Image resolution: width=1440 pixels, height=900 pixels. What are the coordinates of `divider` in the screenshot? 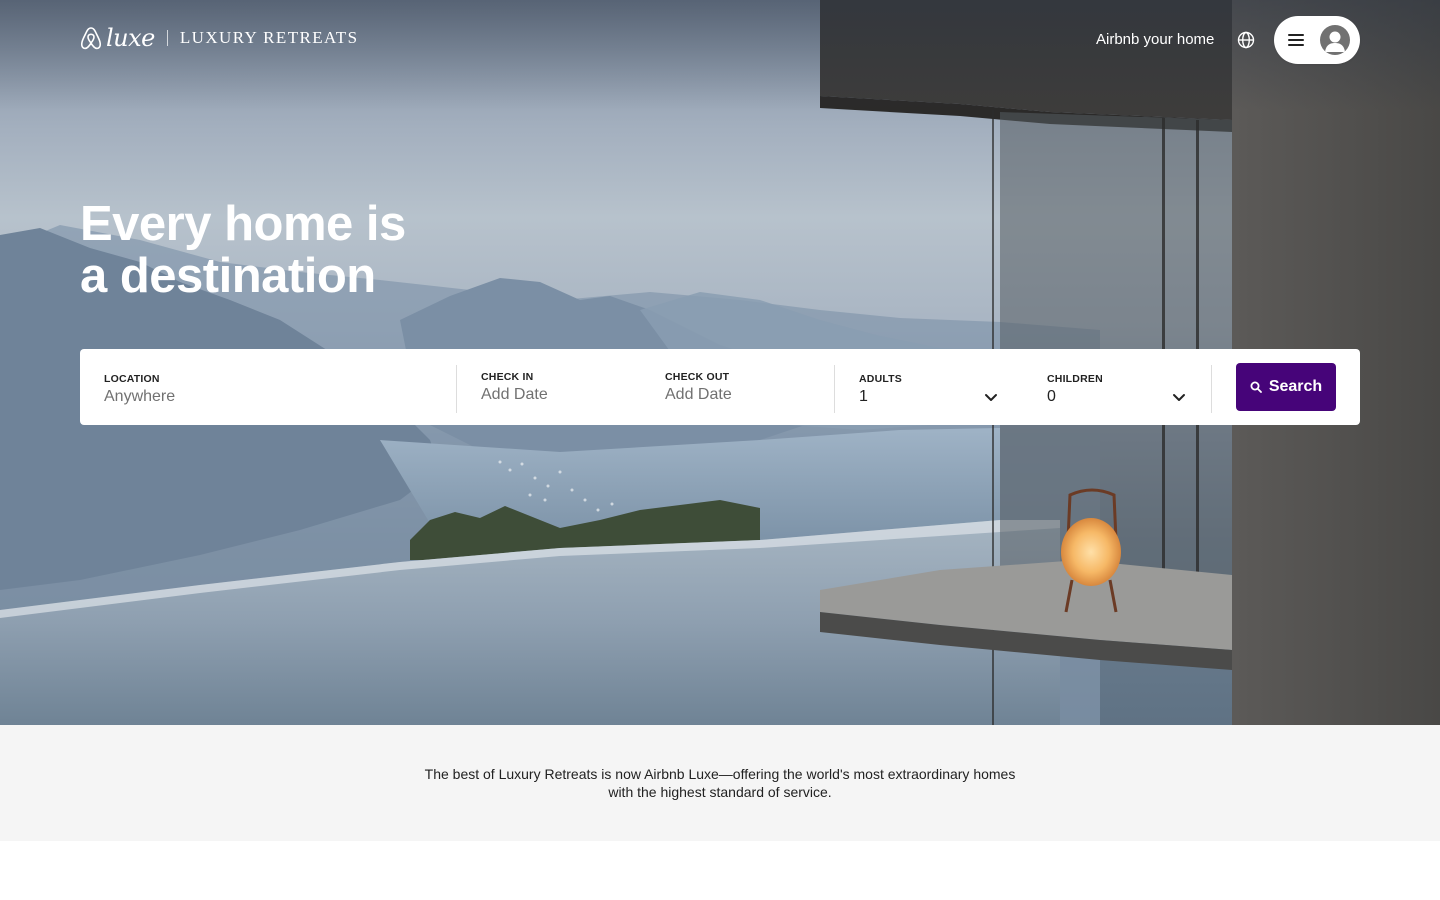 It's located at (1211, 389).